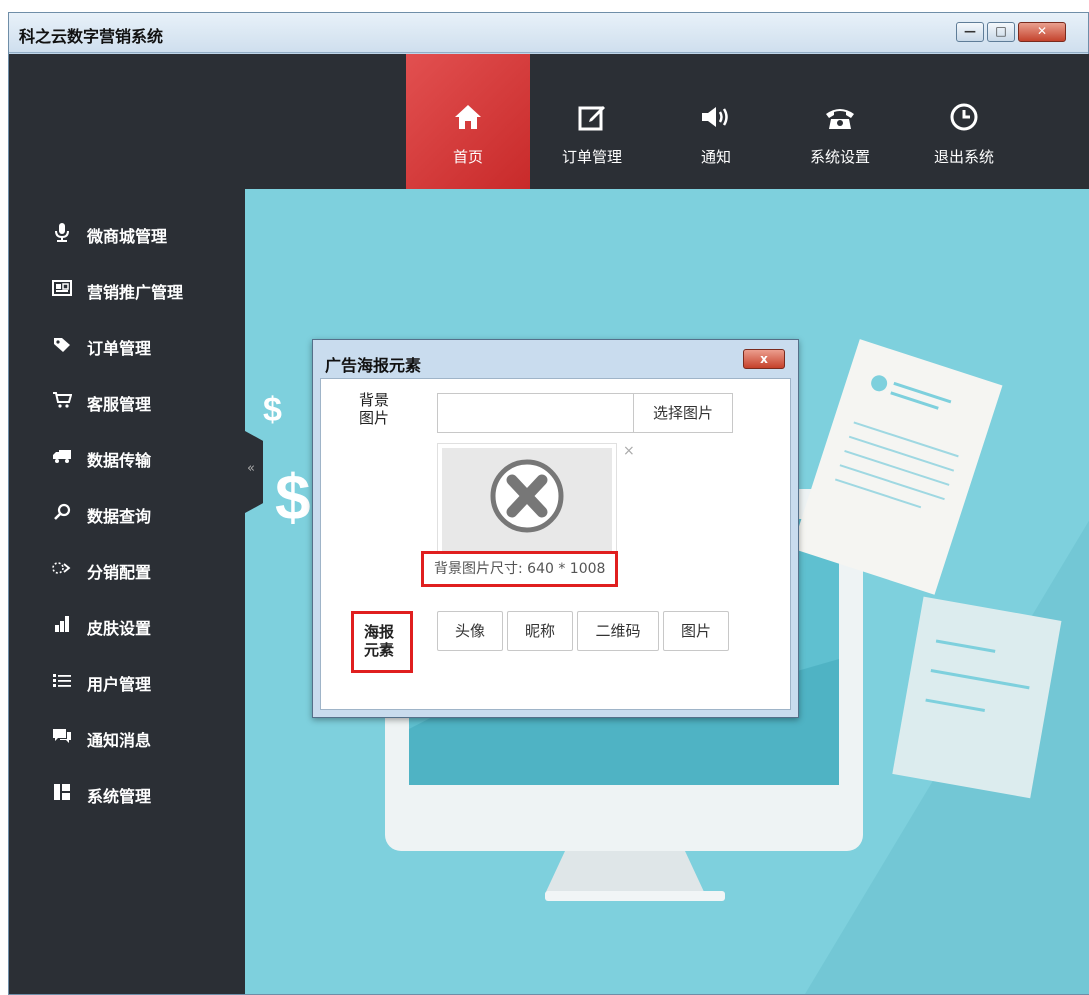 This screenshot has height=995, width=1089. I want to click on bg-image-path-input, so click(535, 413).